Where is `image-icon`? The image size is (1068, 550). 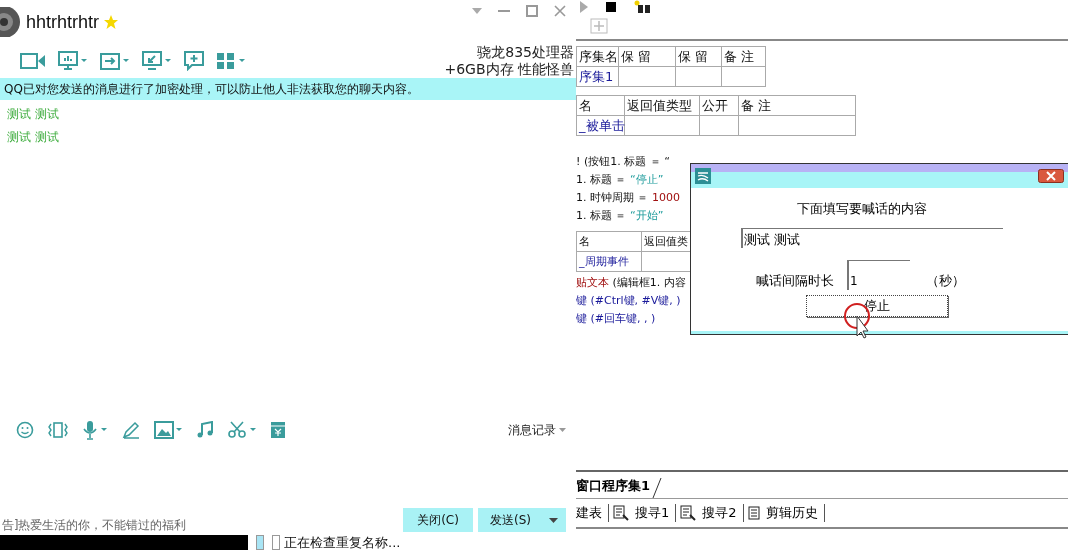
image-icon is located at coordinates (168, 430).